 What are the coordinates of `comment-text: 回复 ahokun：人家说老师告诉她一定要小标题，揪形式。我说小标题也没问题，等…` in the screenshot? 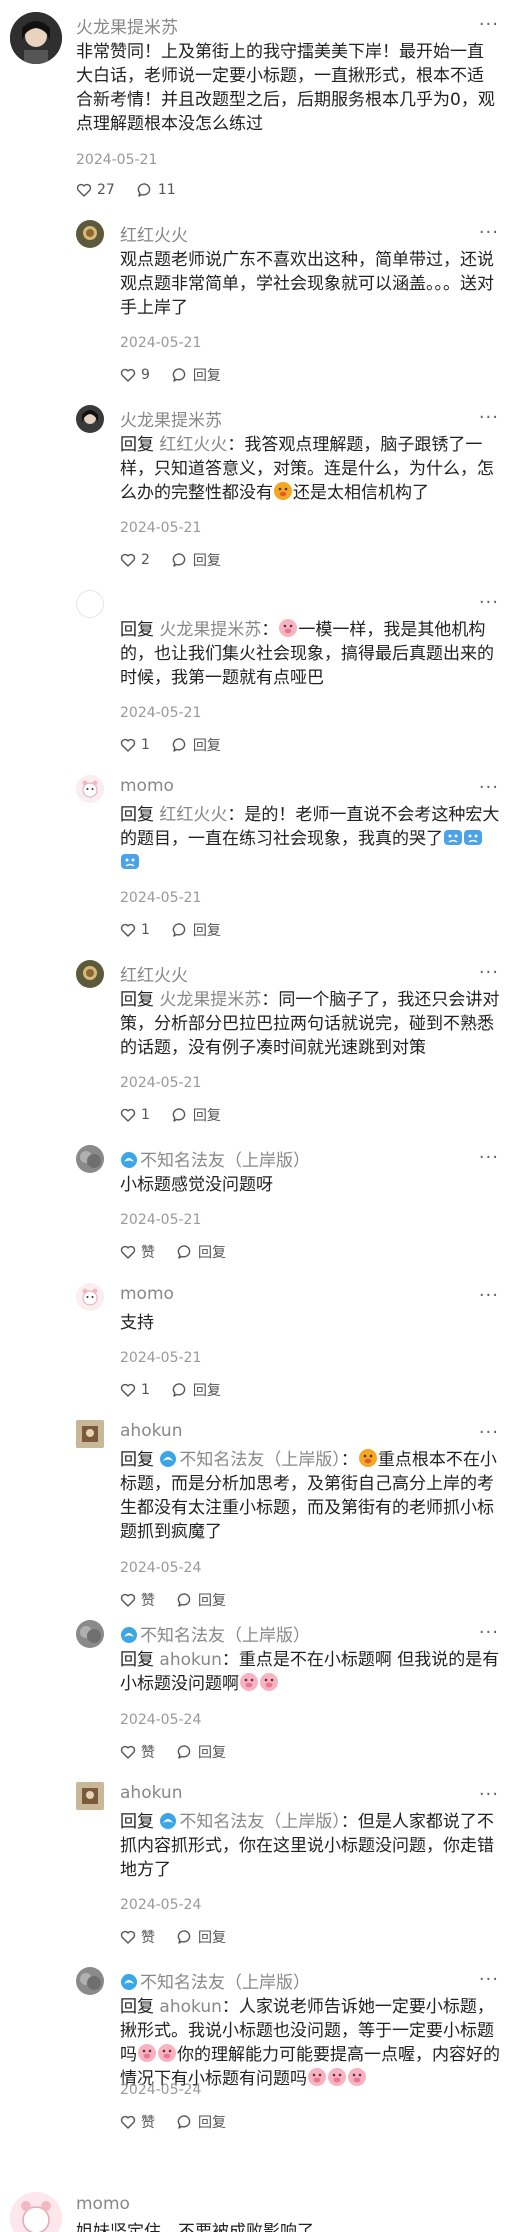 It's located at (310, 2043).